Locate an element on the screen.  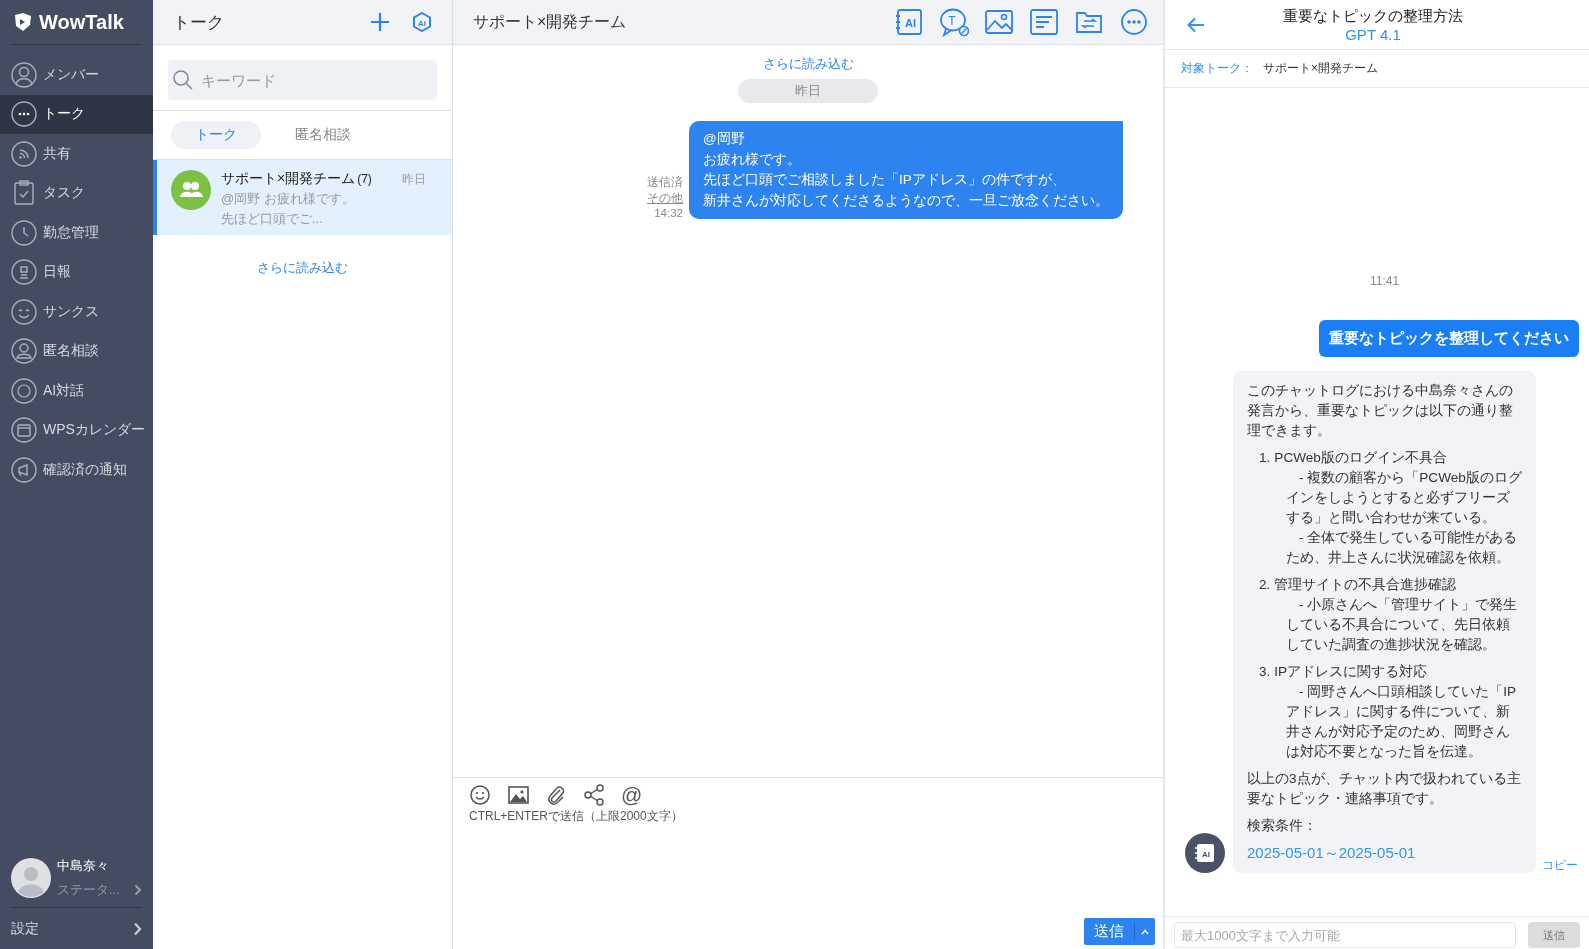
settings-item: 設定 is located at coordinates (76, 928).